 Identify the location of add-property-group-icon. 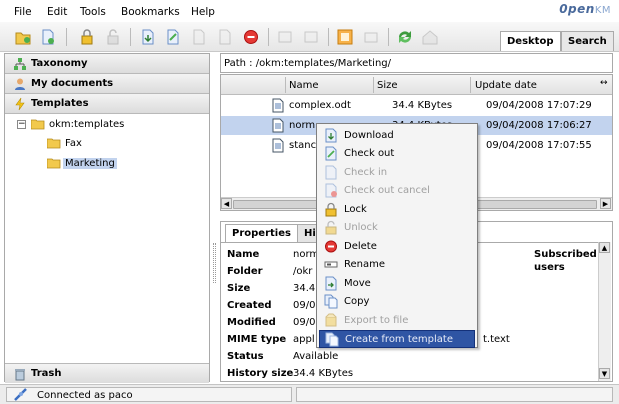
(285, 37).